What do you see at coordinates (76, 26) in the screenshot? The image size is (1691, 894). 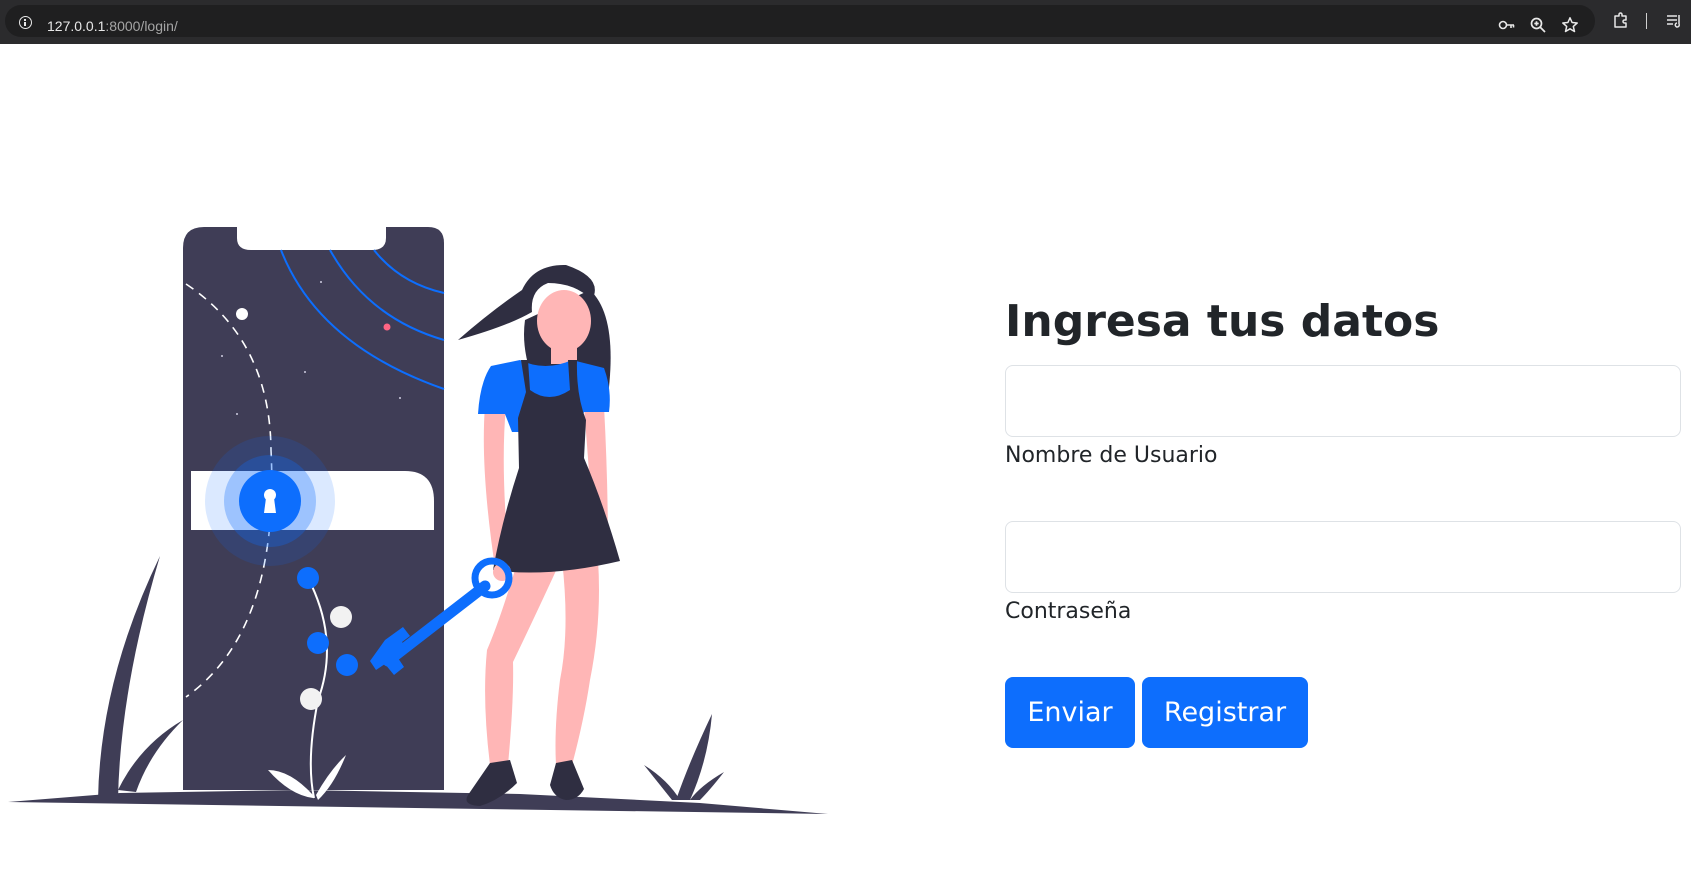 I see `url-host: 127.0.0.1` at bounding box center [76, 26].